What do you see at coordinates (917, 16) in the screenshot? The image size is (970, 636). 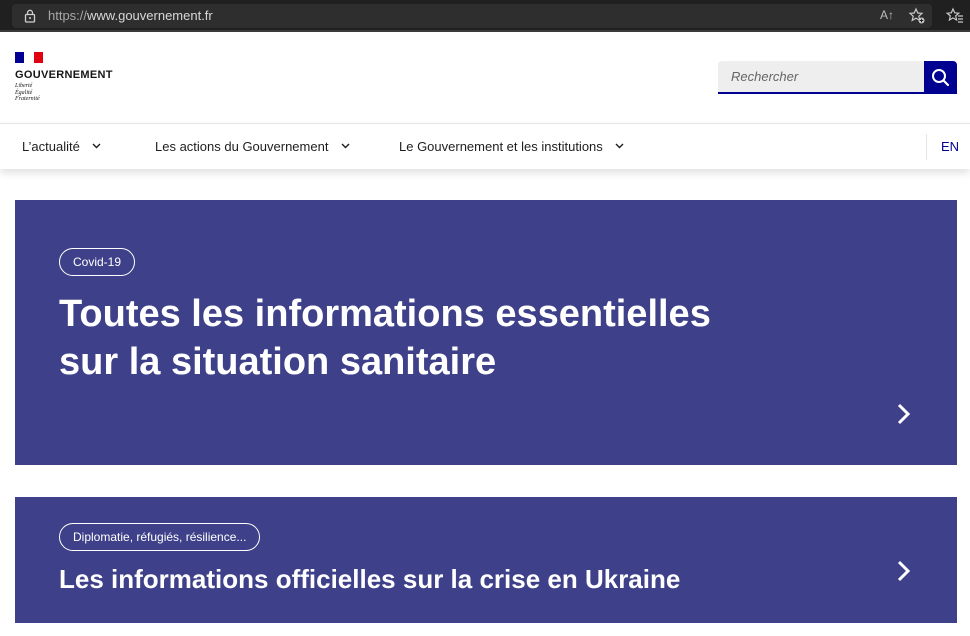 I see `add-favorite-icon` at bounding box center [917, 16].